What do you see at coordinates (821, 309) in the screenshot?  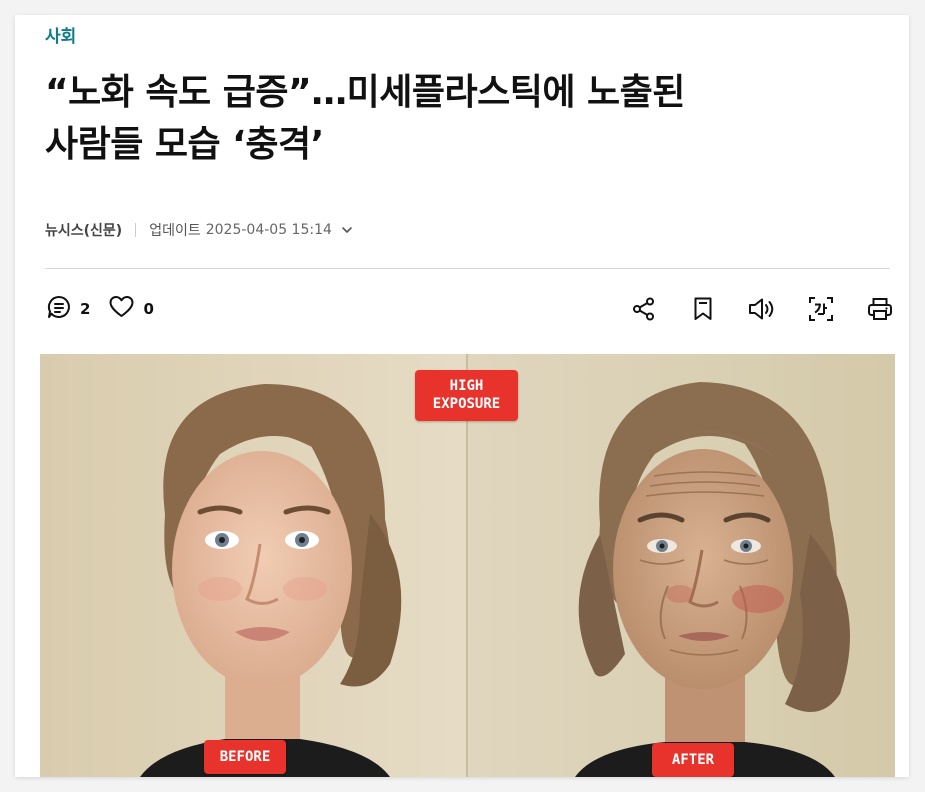 I see `text-size-icon` at bounding box center [821, 309].